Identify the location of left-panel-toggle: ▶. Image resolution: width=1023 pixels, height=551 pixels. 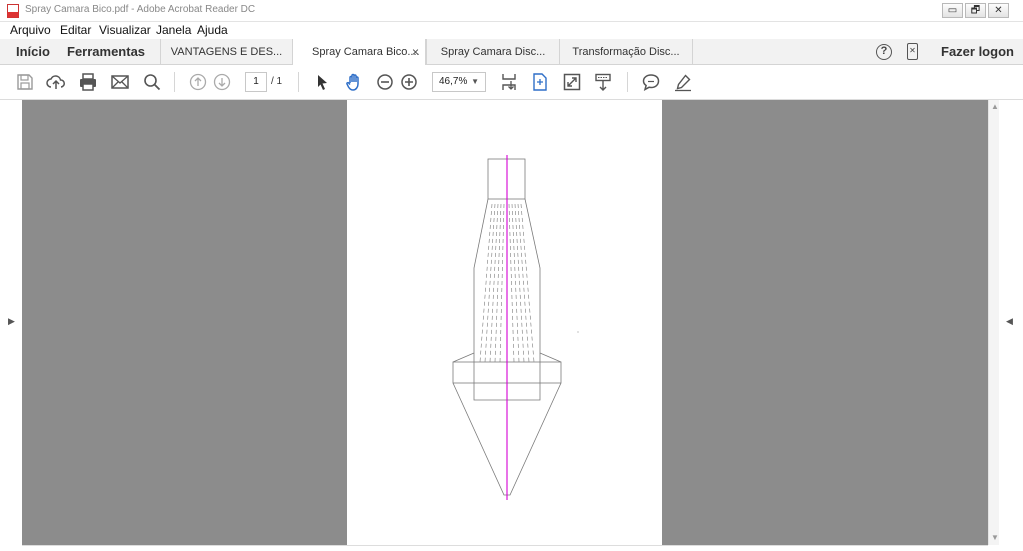
(11, 325).